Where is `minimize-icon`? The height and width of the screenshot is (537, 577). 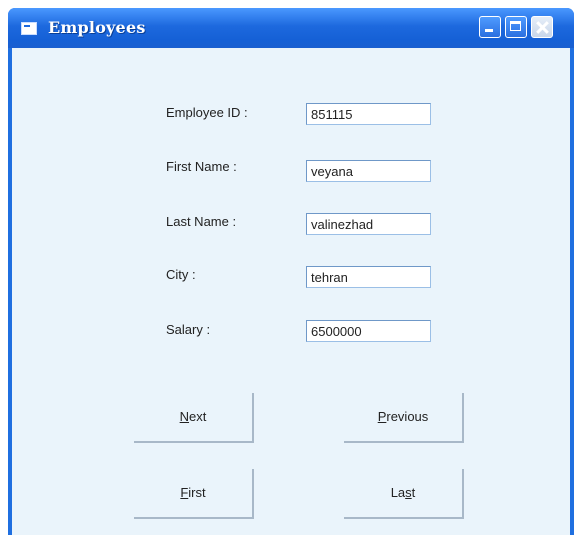 minimize-icon is located at coordinates (490, 27).